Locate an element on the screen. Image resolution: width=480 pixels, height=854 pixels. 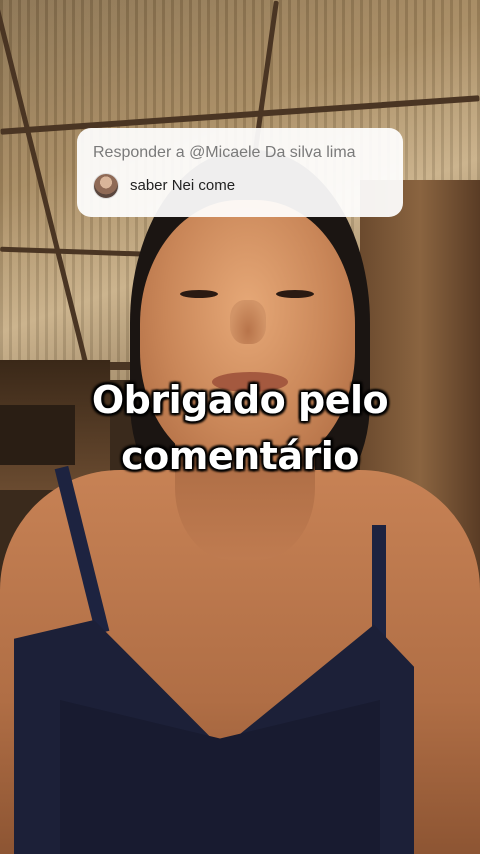
caption-line-2: comentário is located at coordinates (240, 456).